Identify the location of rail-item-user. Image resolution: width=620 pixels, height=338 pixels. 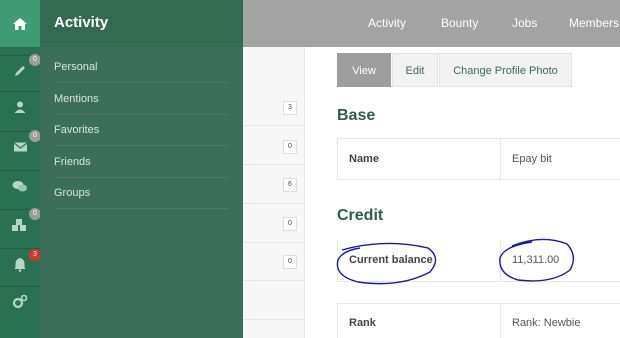
(20, 106).